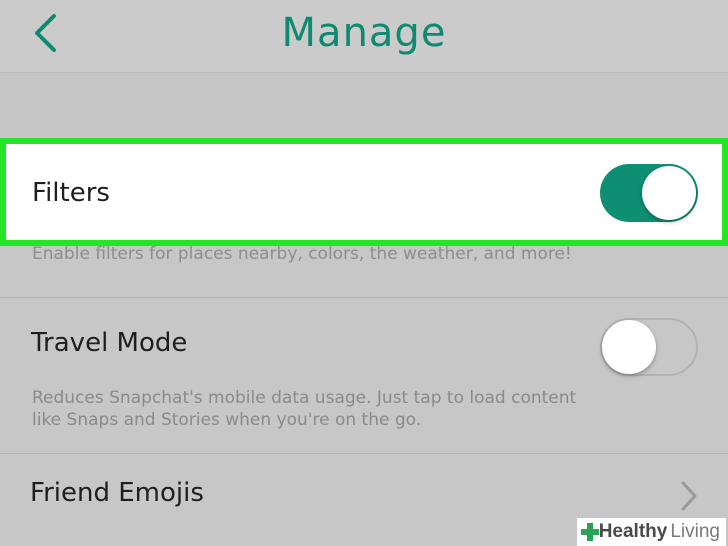  I want to click on section-spacer, so click(364, 106).